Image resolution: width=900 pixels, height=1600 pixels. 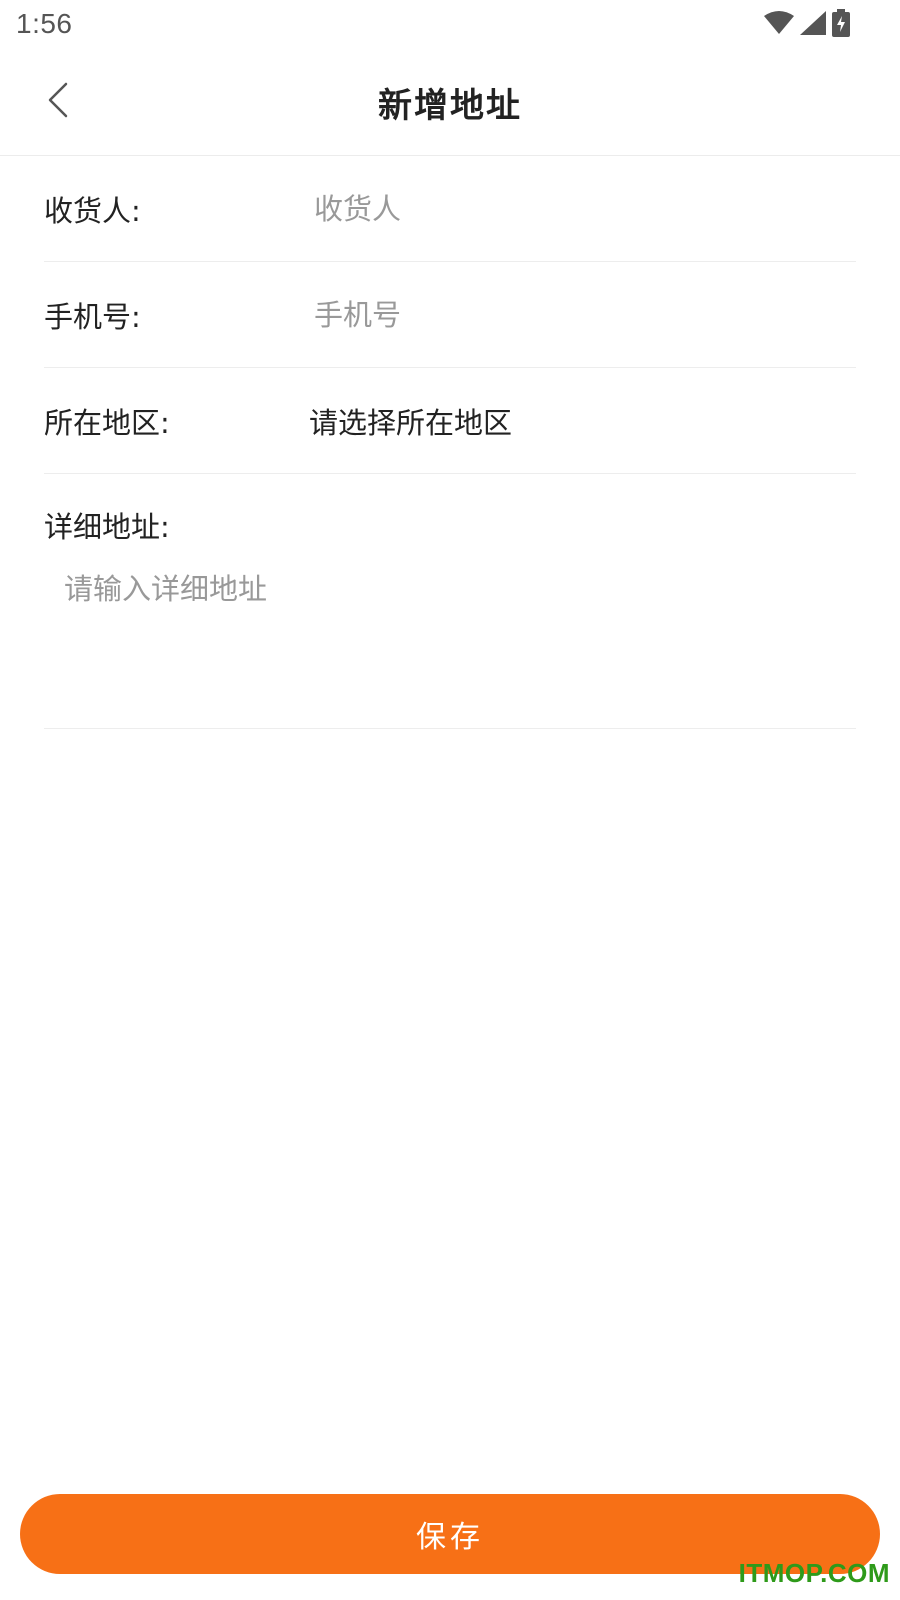 What do you see at coordinates (779, 23) in the screenshot?
I see `wifi-icon` at bounding box center [779, 23].